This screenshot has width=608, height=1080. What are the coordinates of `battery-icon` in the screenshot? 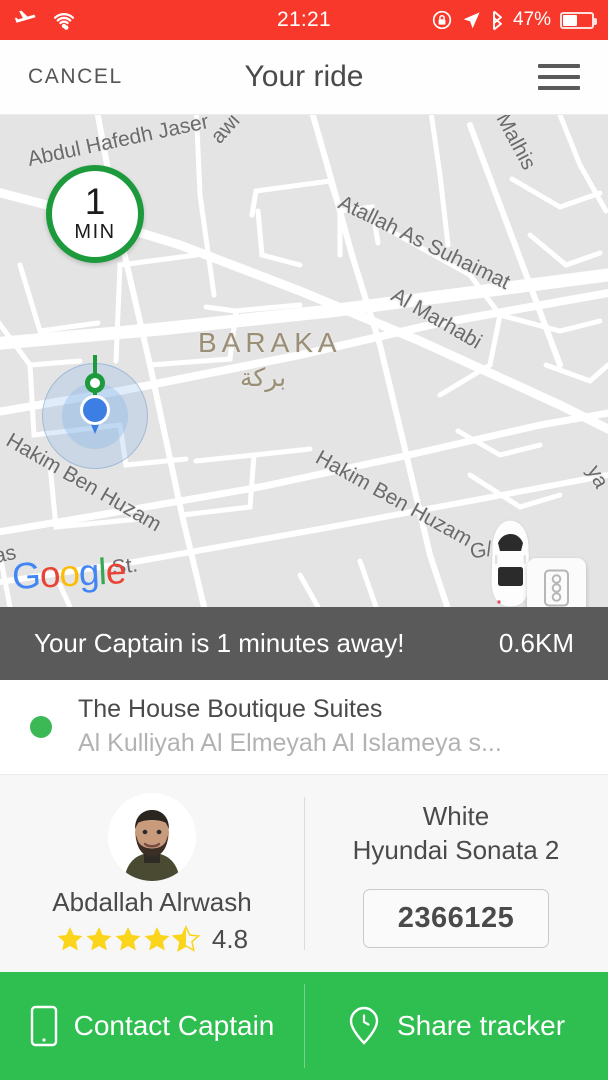 It's located at (578, 20).